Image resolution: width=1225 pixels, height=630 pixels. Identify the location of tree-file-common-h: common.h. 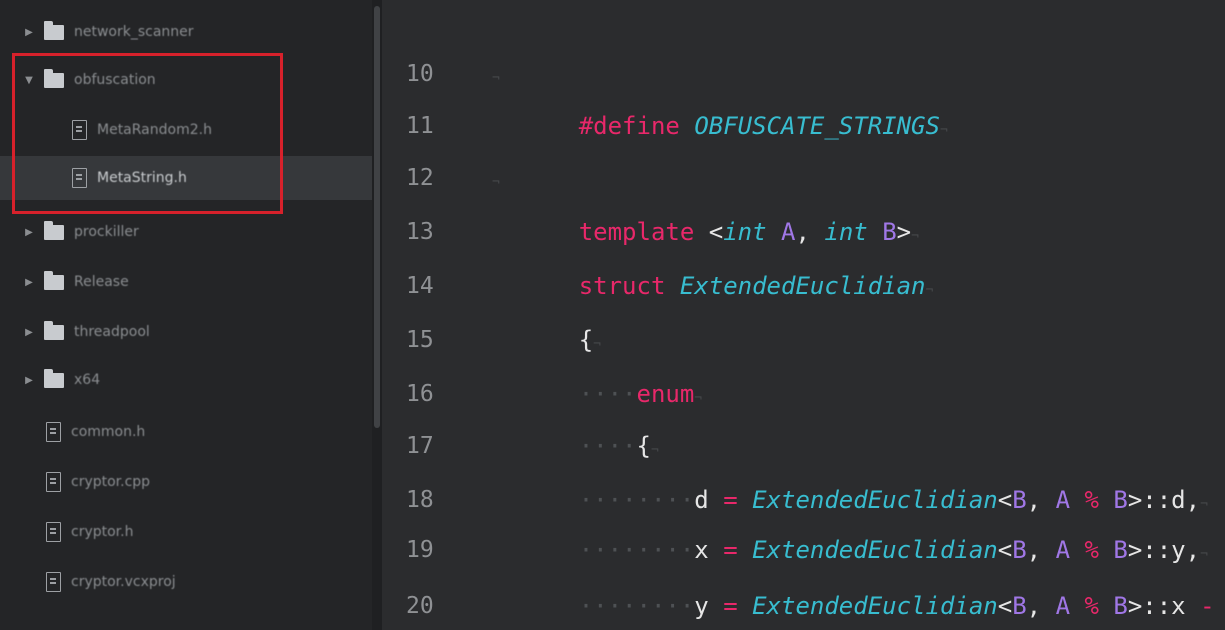
(186, 432).